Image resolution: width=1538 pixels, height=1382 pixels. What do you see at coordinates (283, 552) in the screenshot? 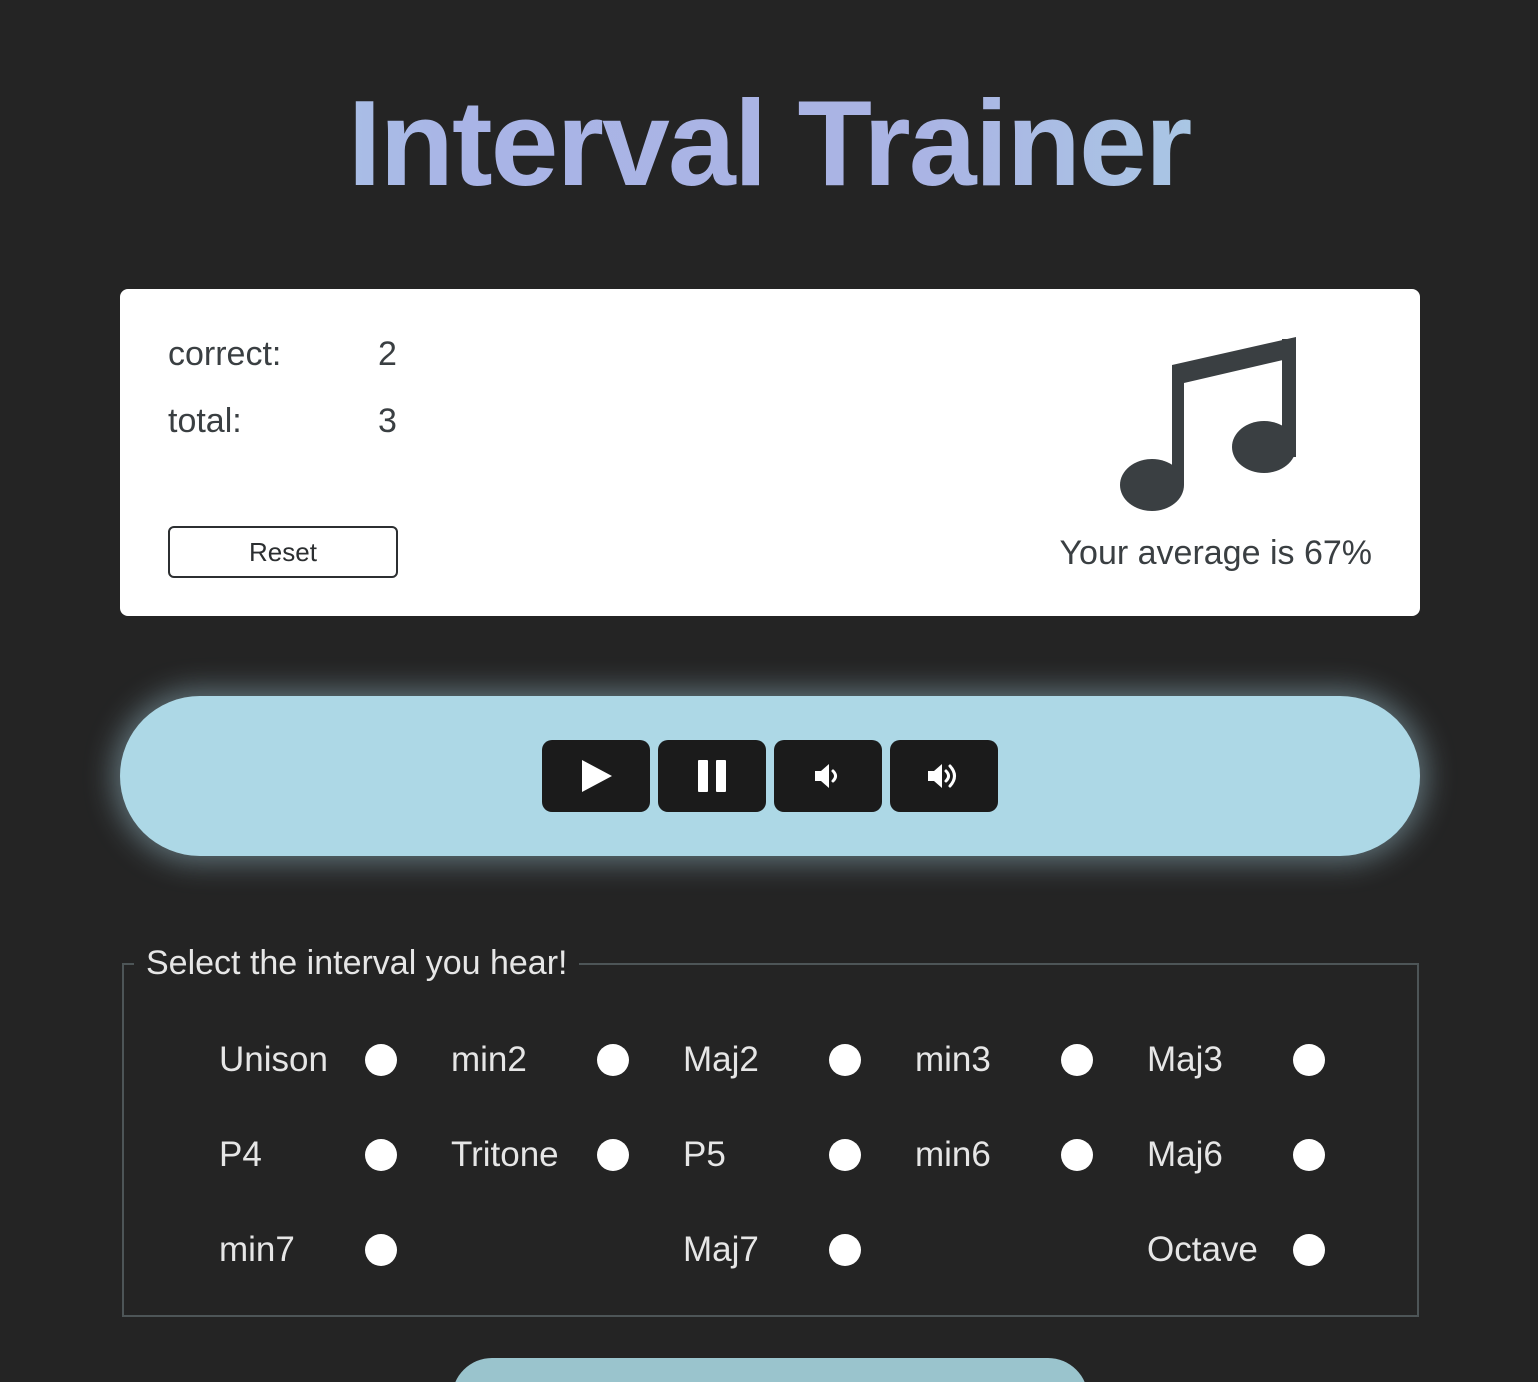
I see `reset-button: Reset` at bounding box center [283, 552].